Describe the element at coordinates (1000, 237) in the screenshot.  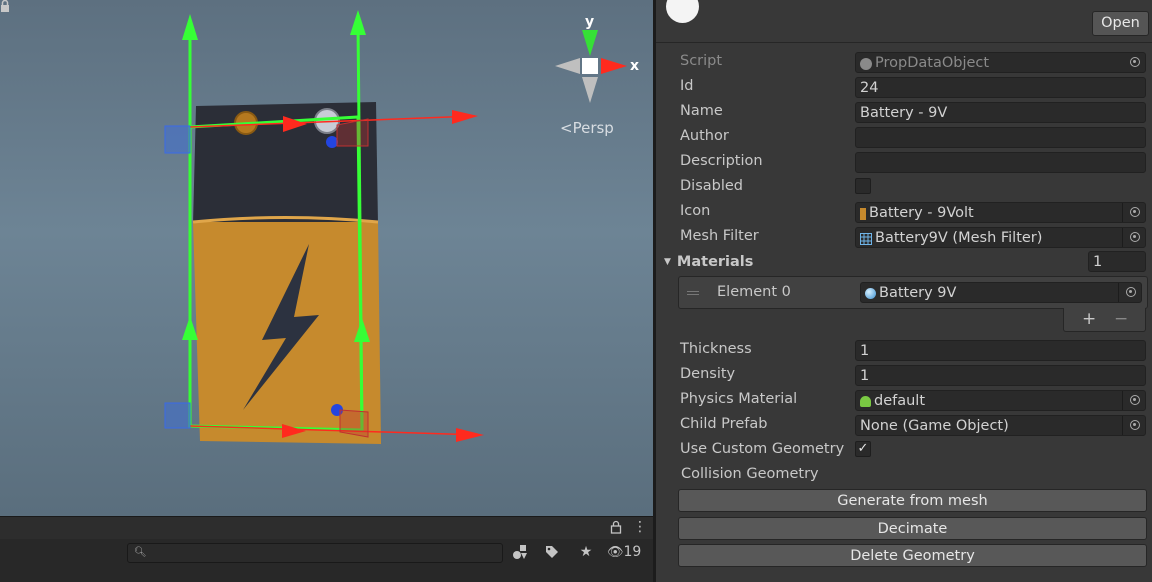
I see `mesh-filter-field: Battery9V (Mesh Filter)` at that location.